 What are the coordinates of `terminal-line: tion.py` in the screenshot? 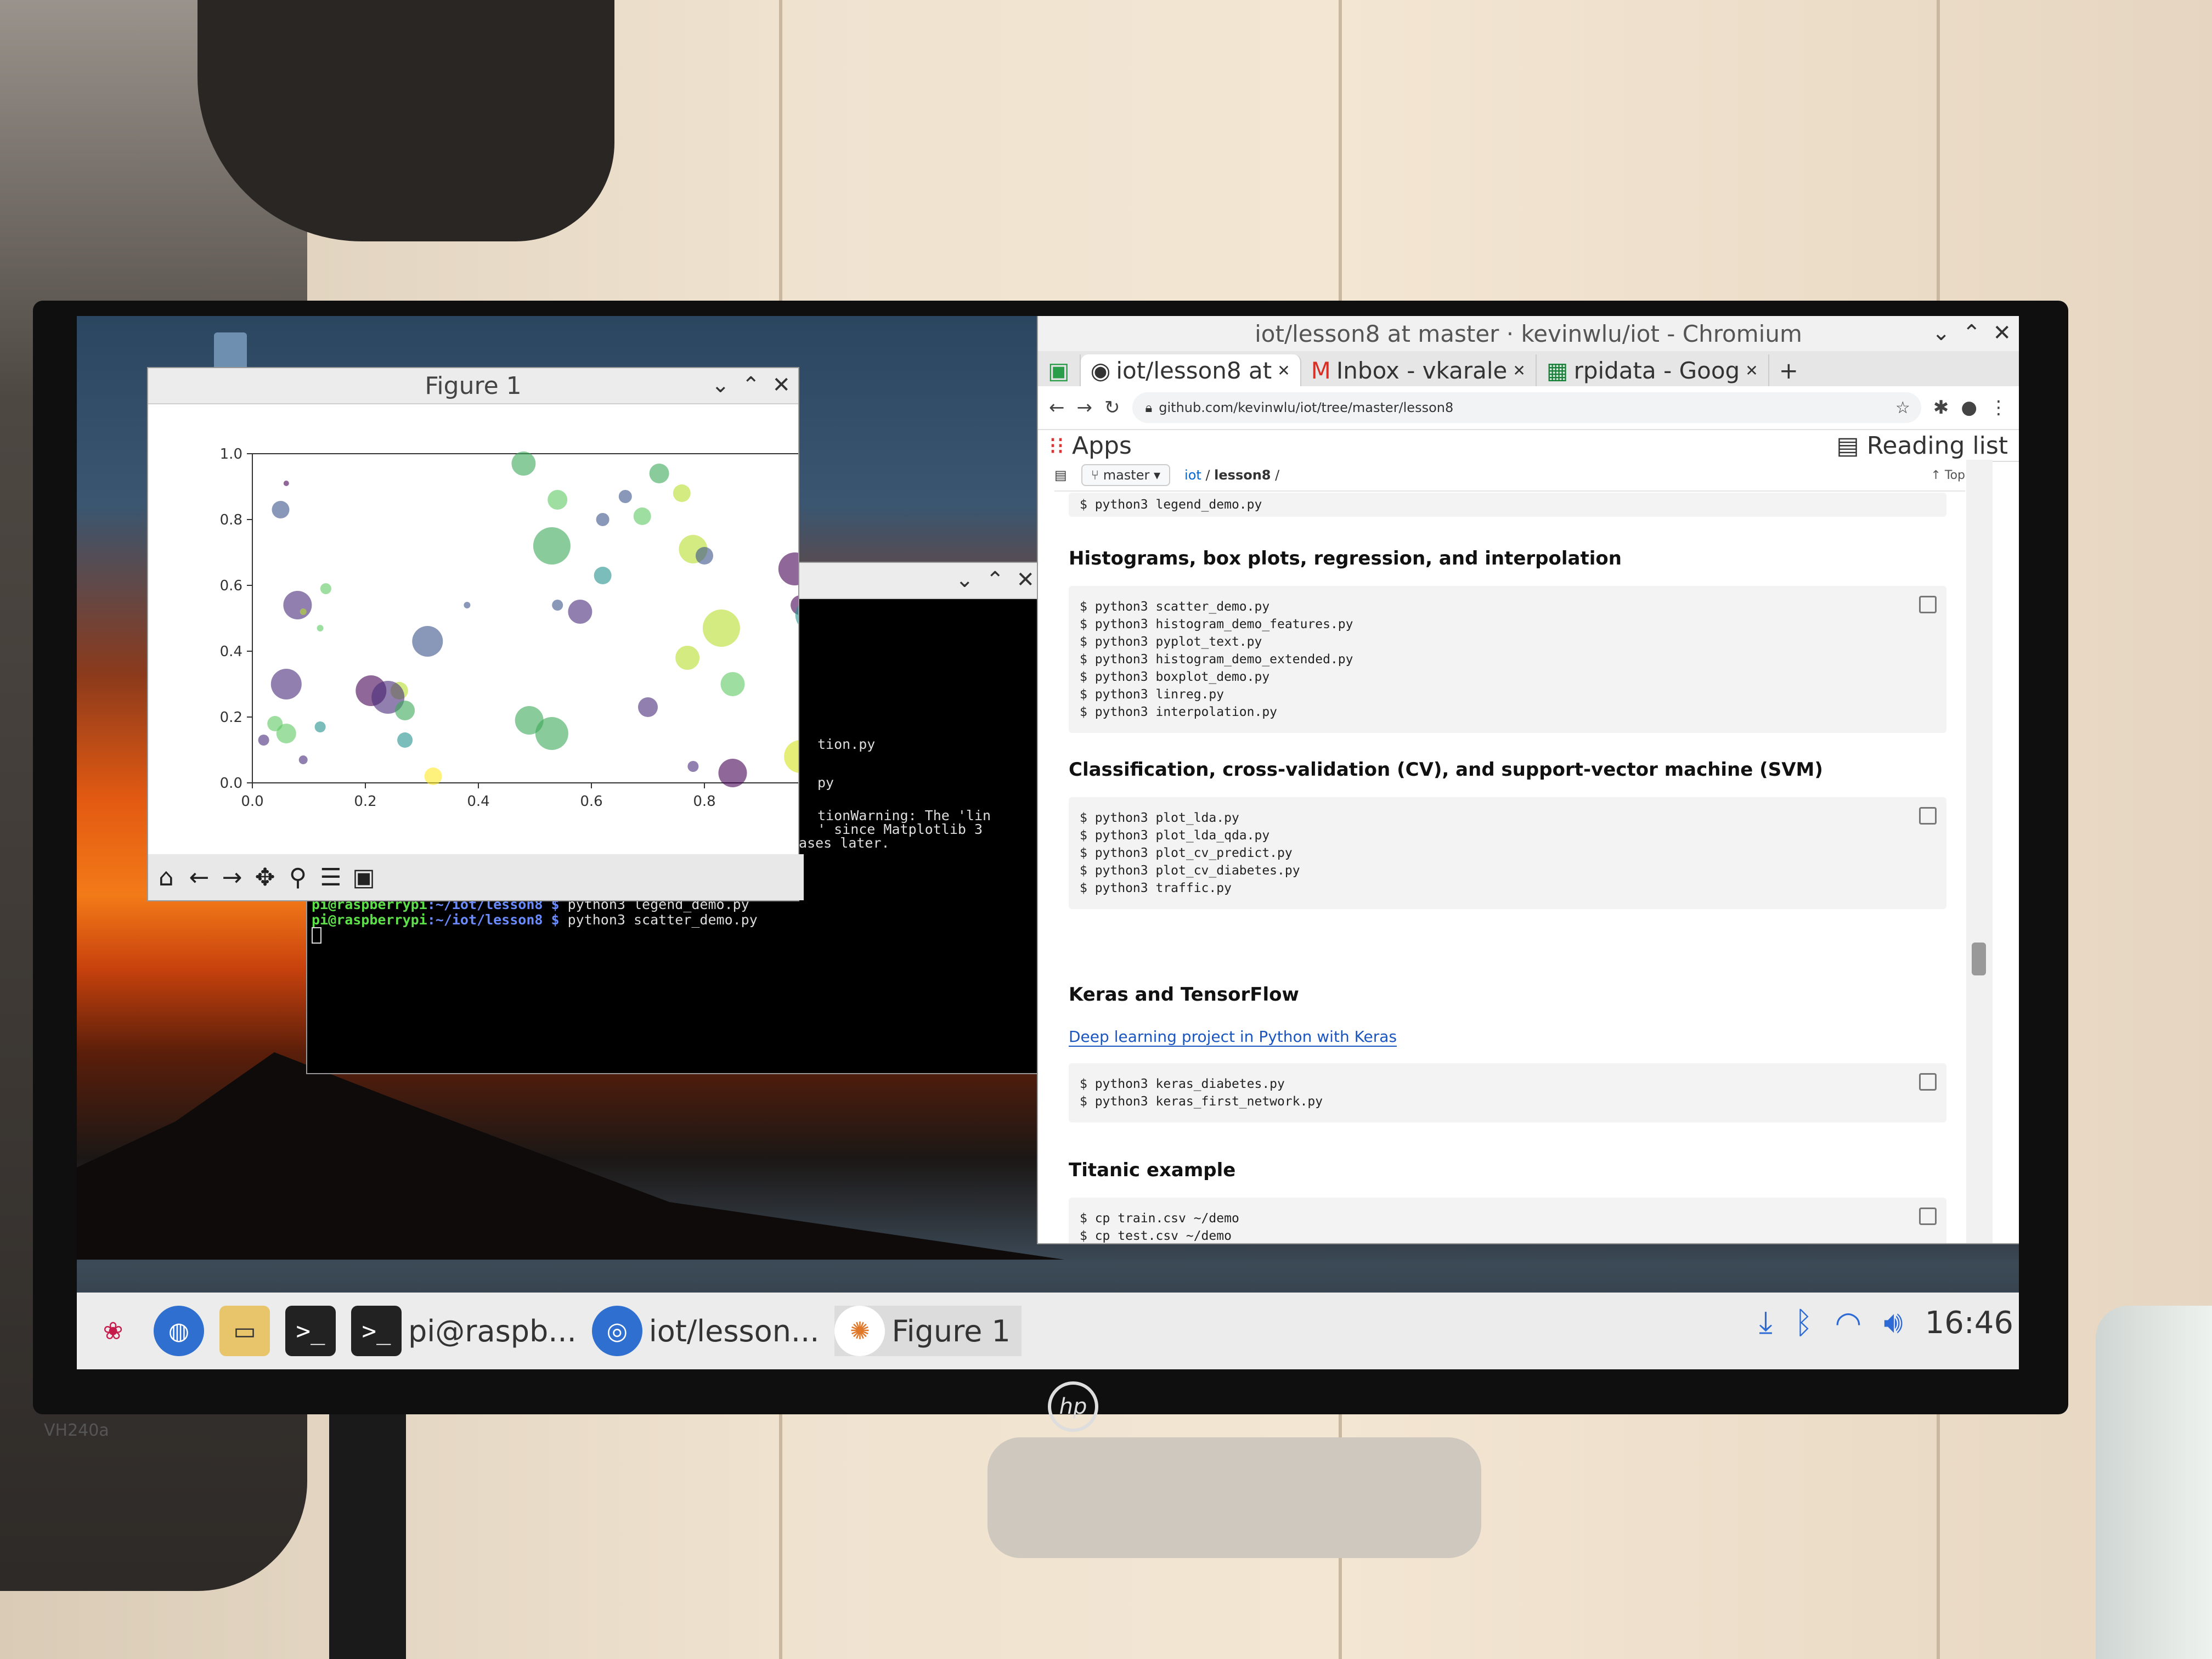 It's located at (847, 744).